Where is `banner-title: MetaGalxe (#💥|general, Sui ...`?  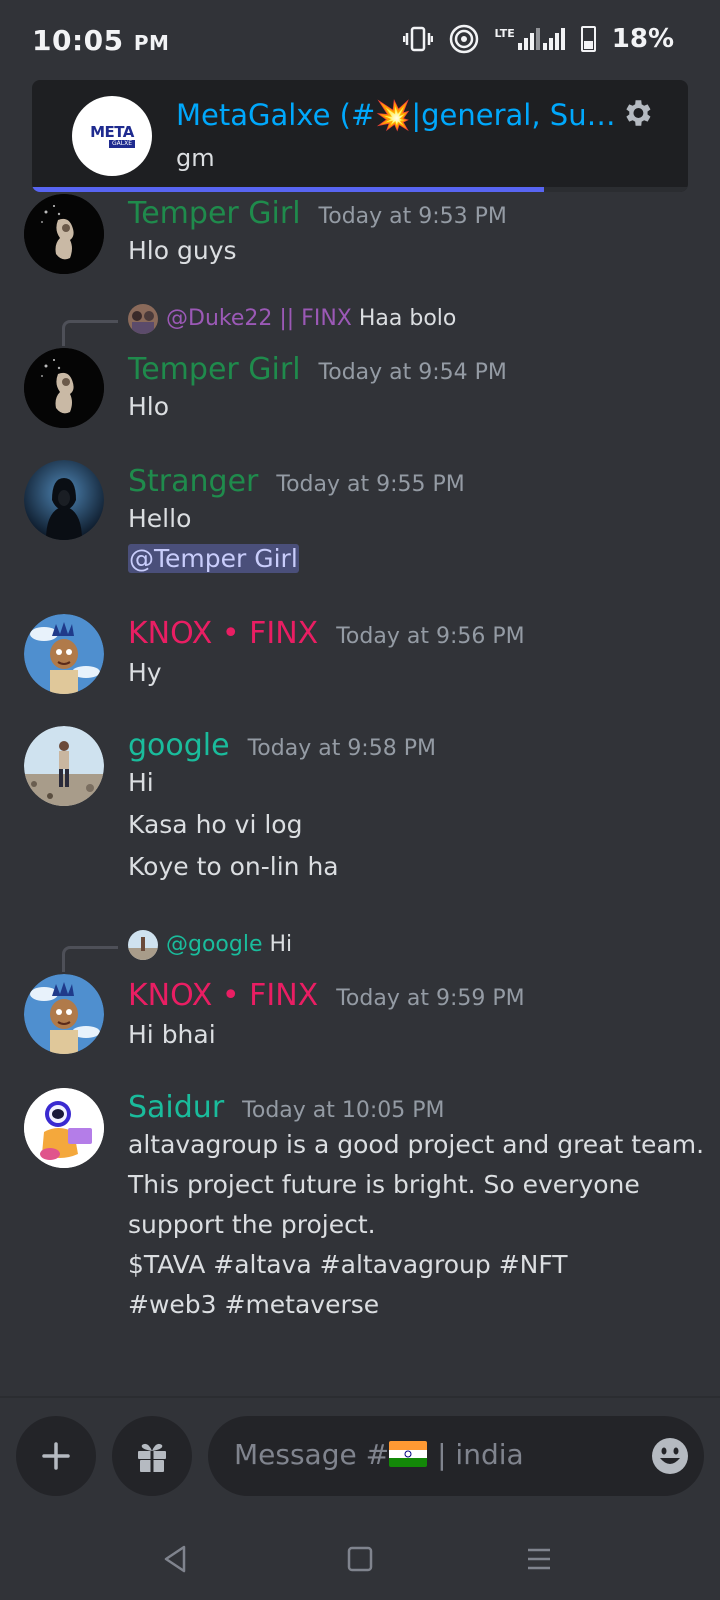 banner-title: MetaGalxe (#💥|general, Sui ... is located at coordinates (396, 115).